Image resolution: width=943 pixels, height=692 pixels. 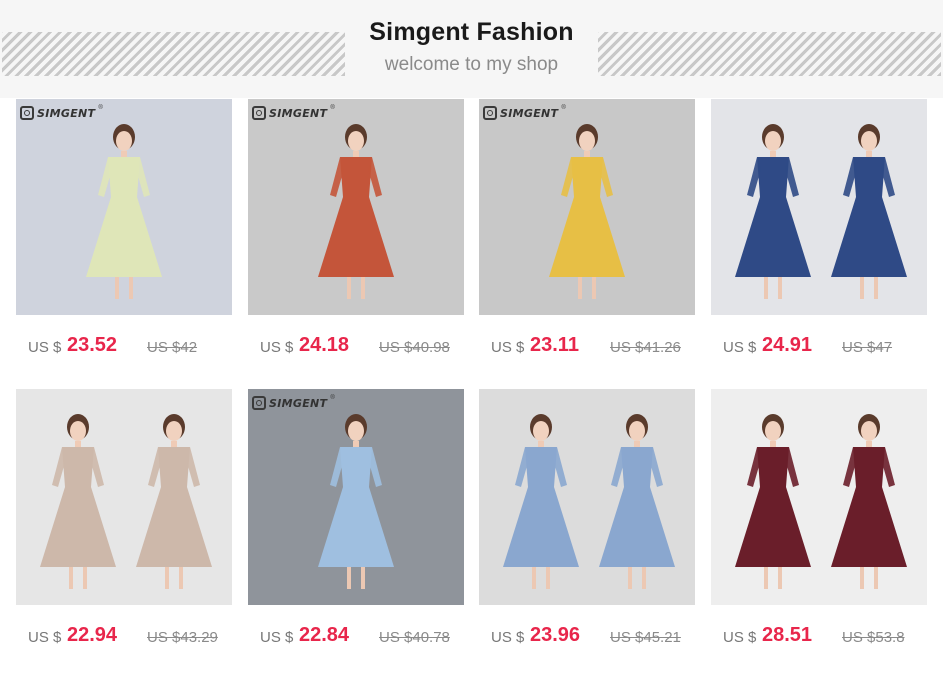 I want to click on product-card: SIMGENT ® US $ 24.18 US $40.98, so click(x=356, y=237).